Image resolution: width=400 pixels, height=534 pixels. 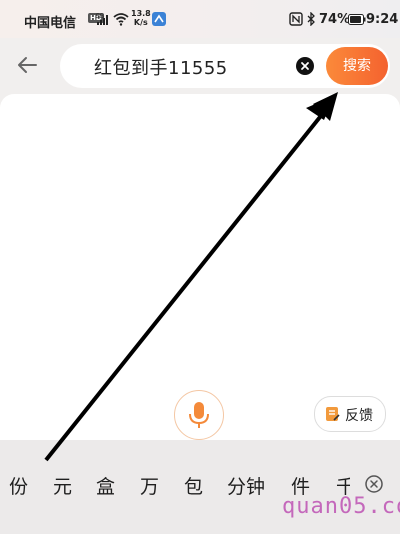 What do you see at coordinates (296, 19) in the screenshot?
I see `nfc-icon` at bounding box center [296, 19].